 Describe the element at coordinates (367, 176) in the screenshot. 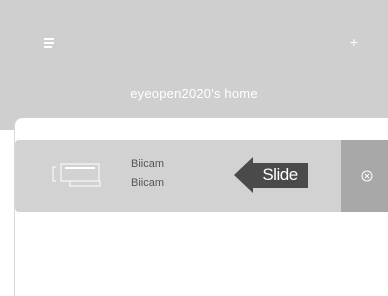

I see `close-circle-icon` at that location.